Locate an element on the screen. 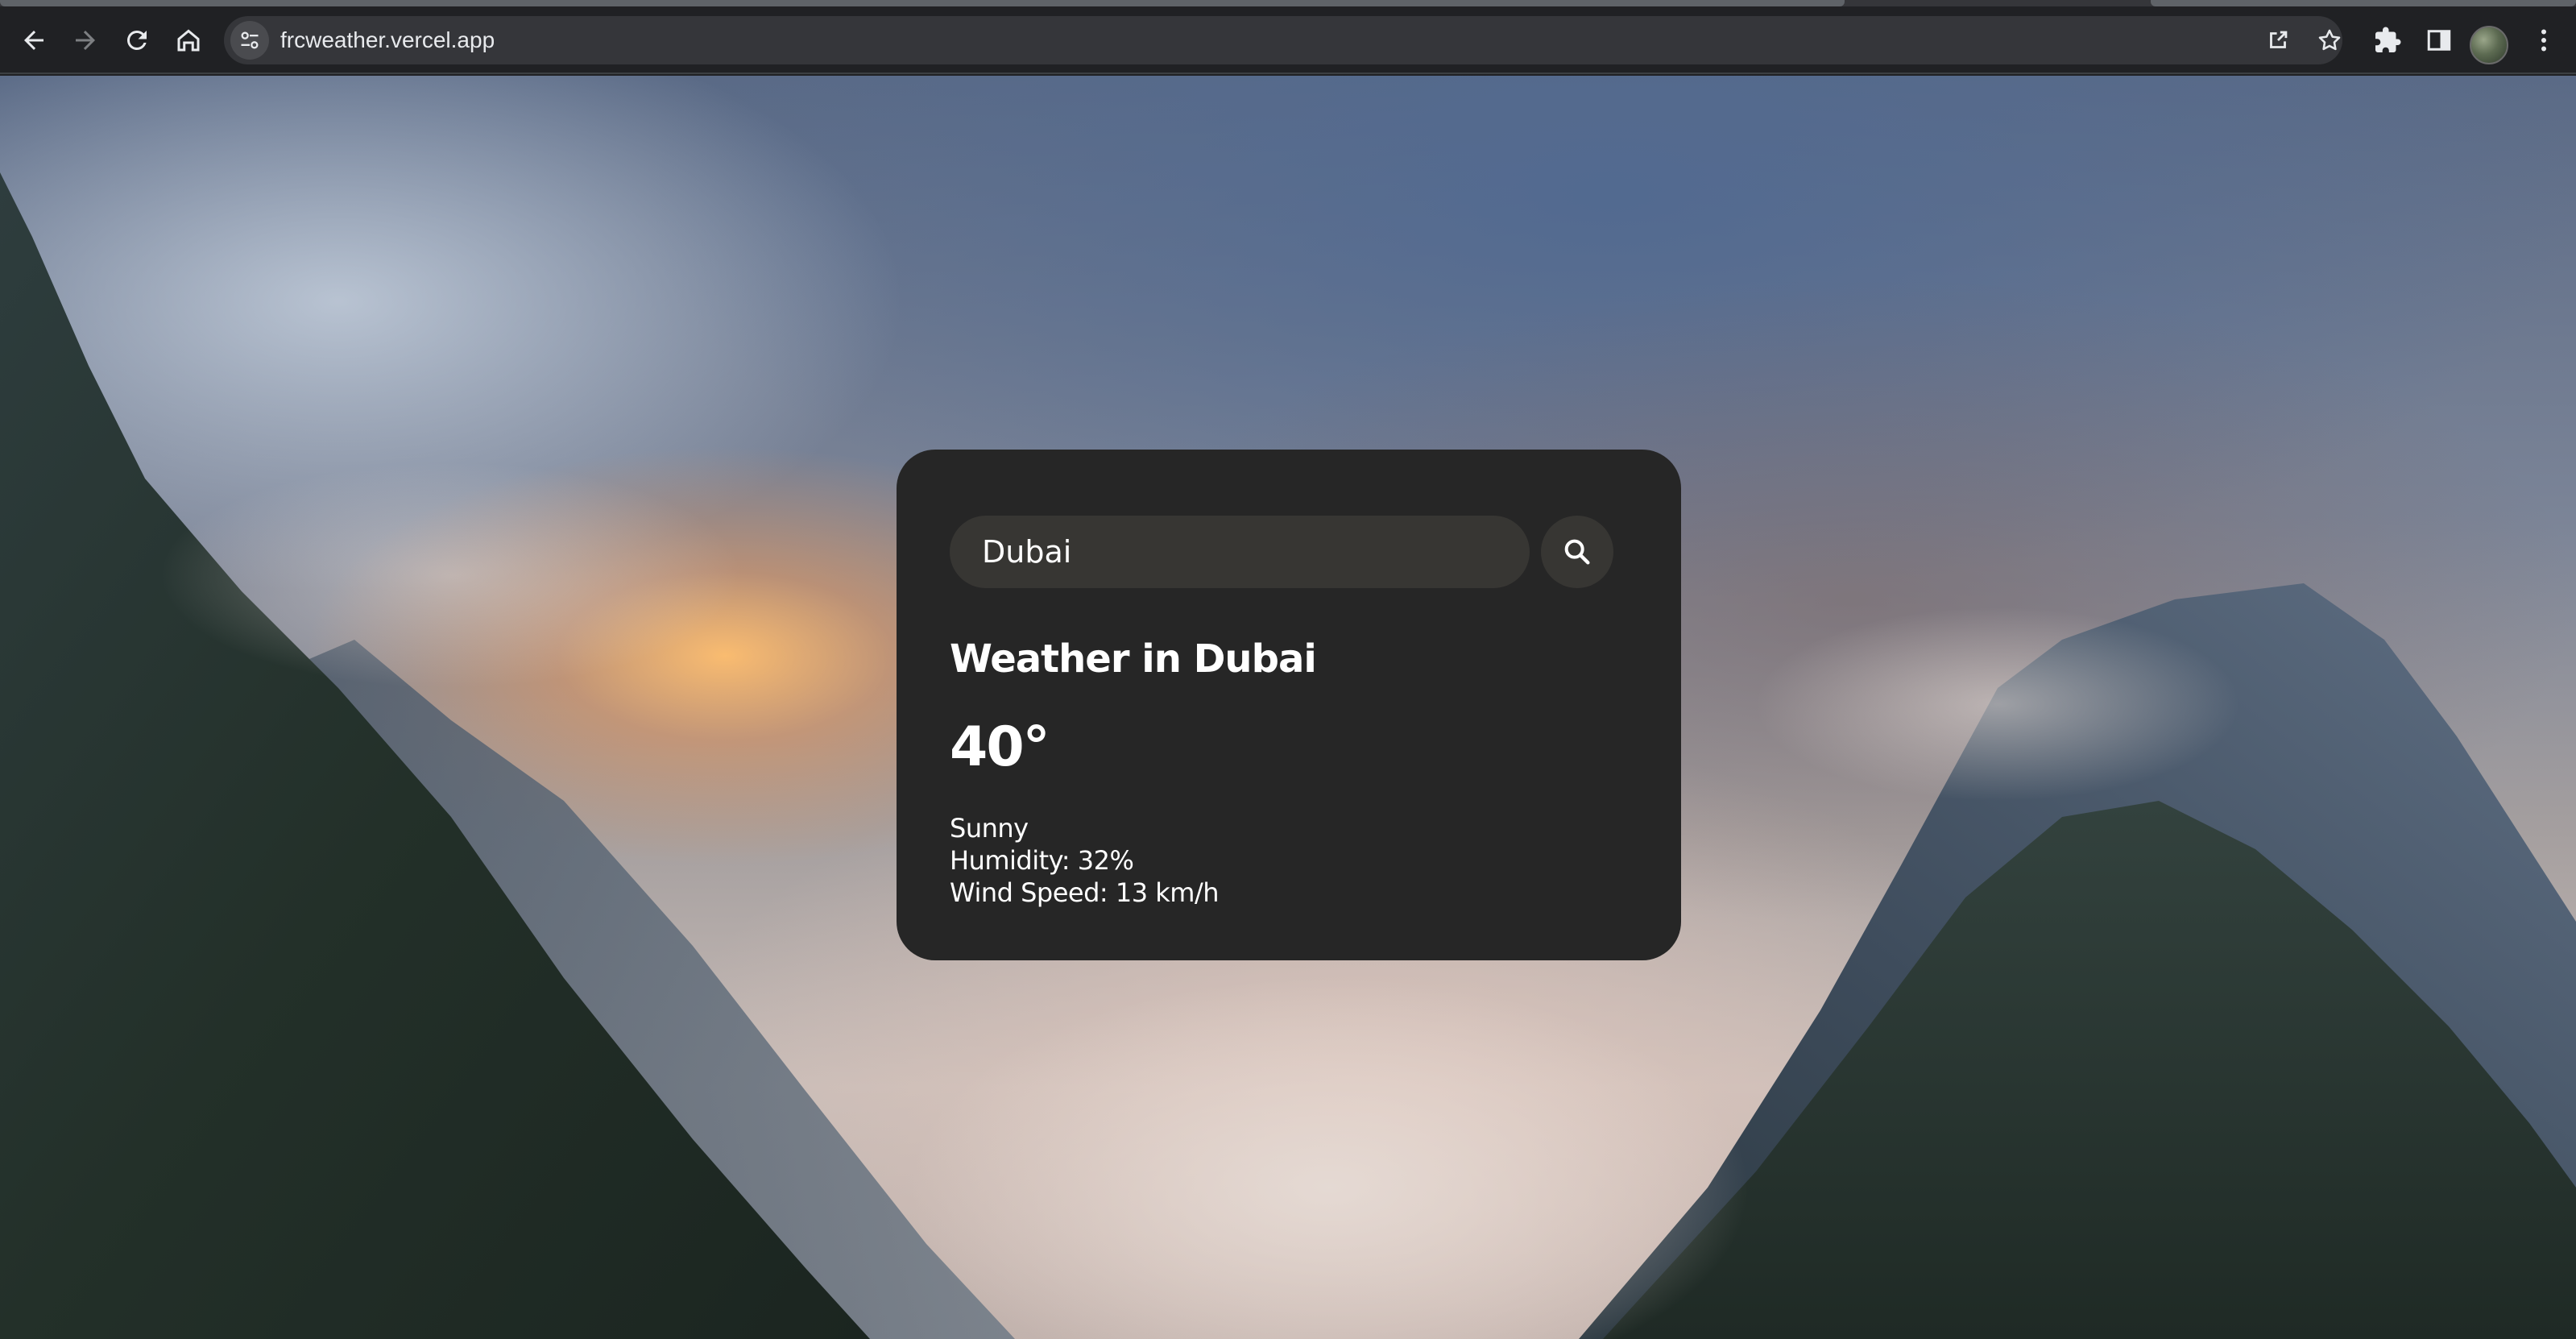  star-icon is located at coordinates (2329, 40).